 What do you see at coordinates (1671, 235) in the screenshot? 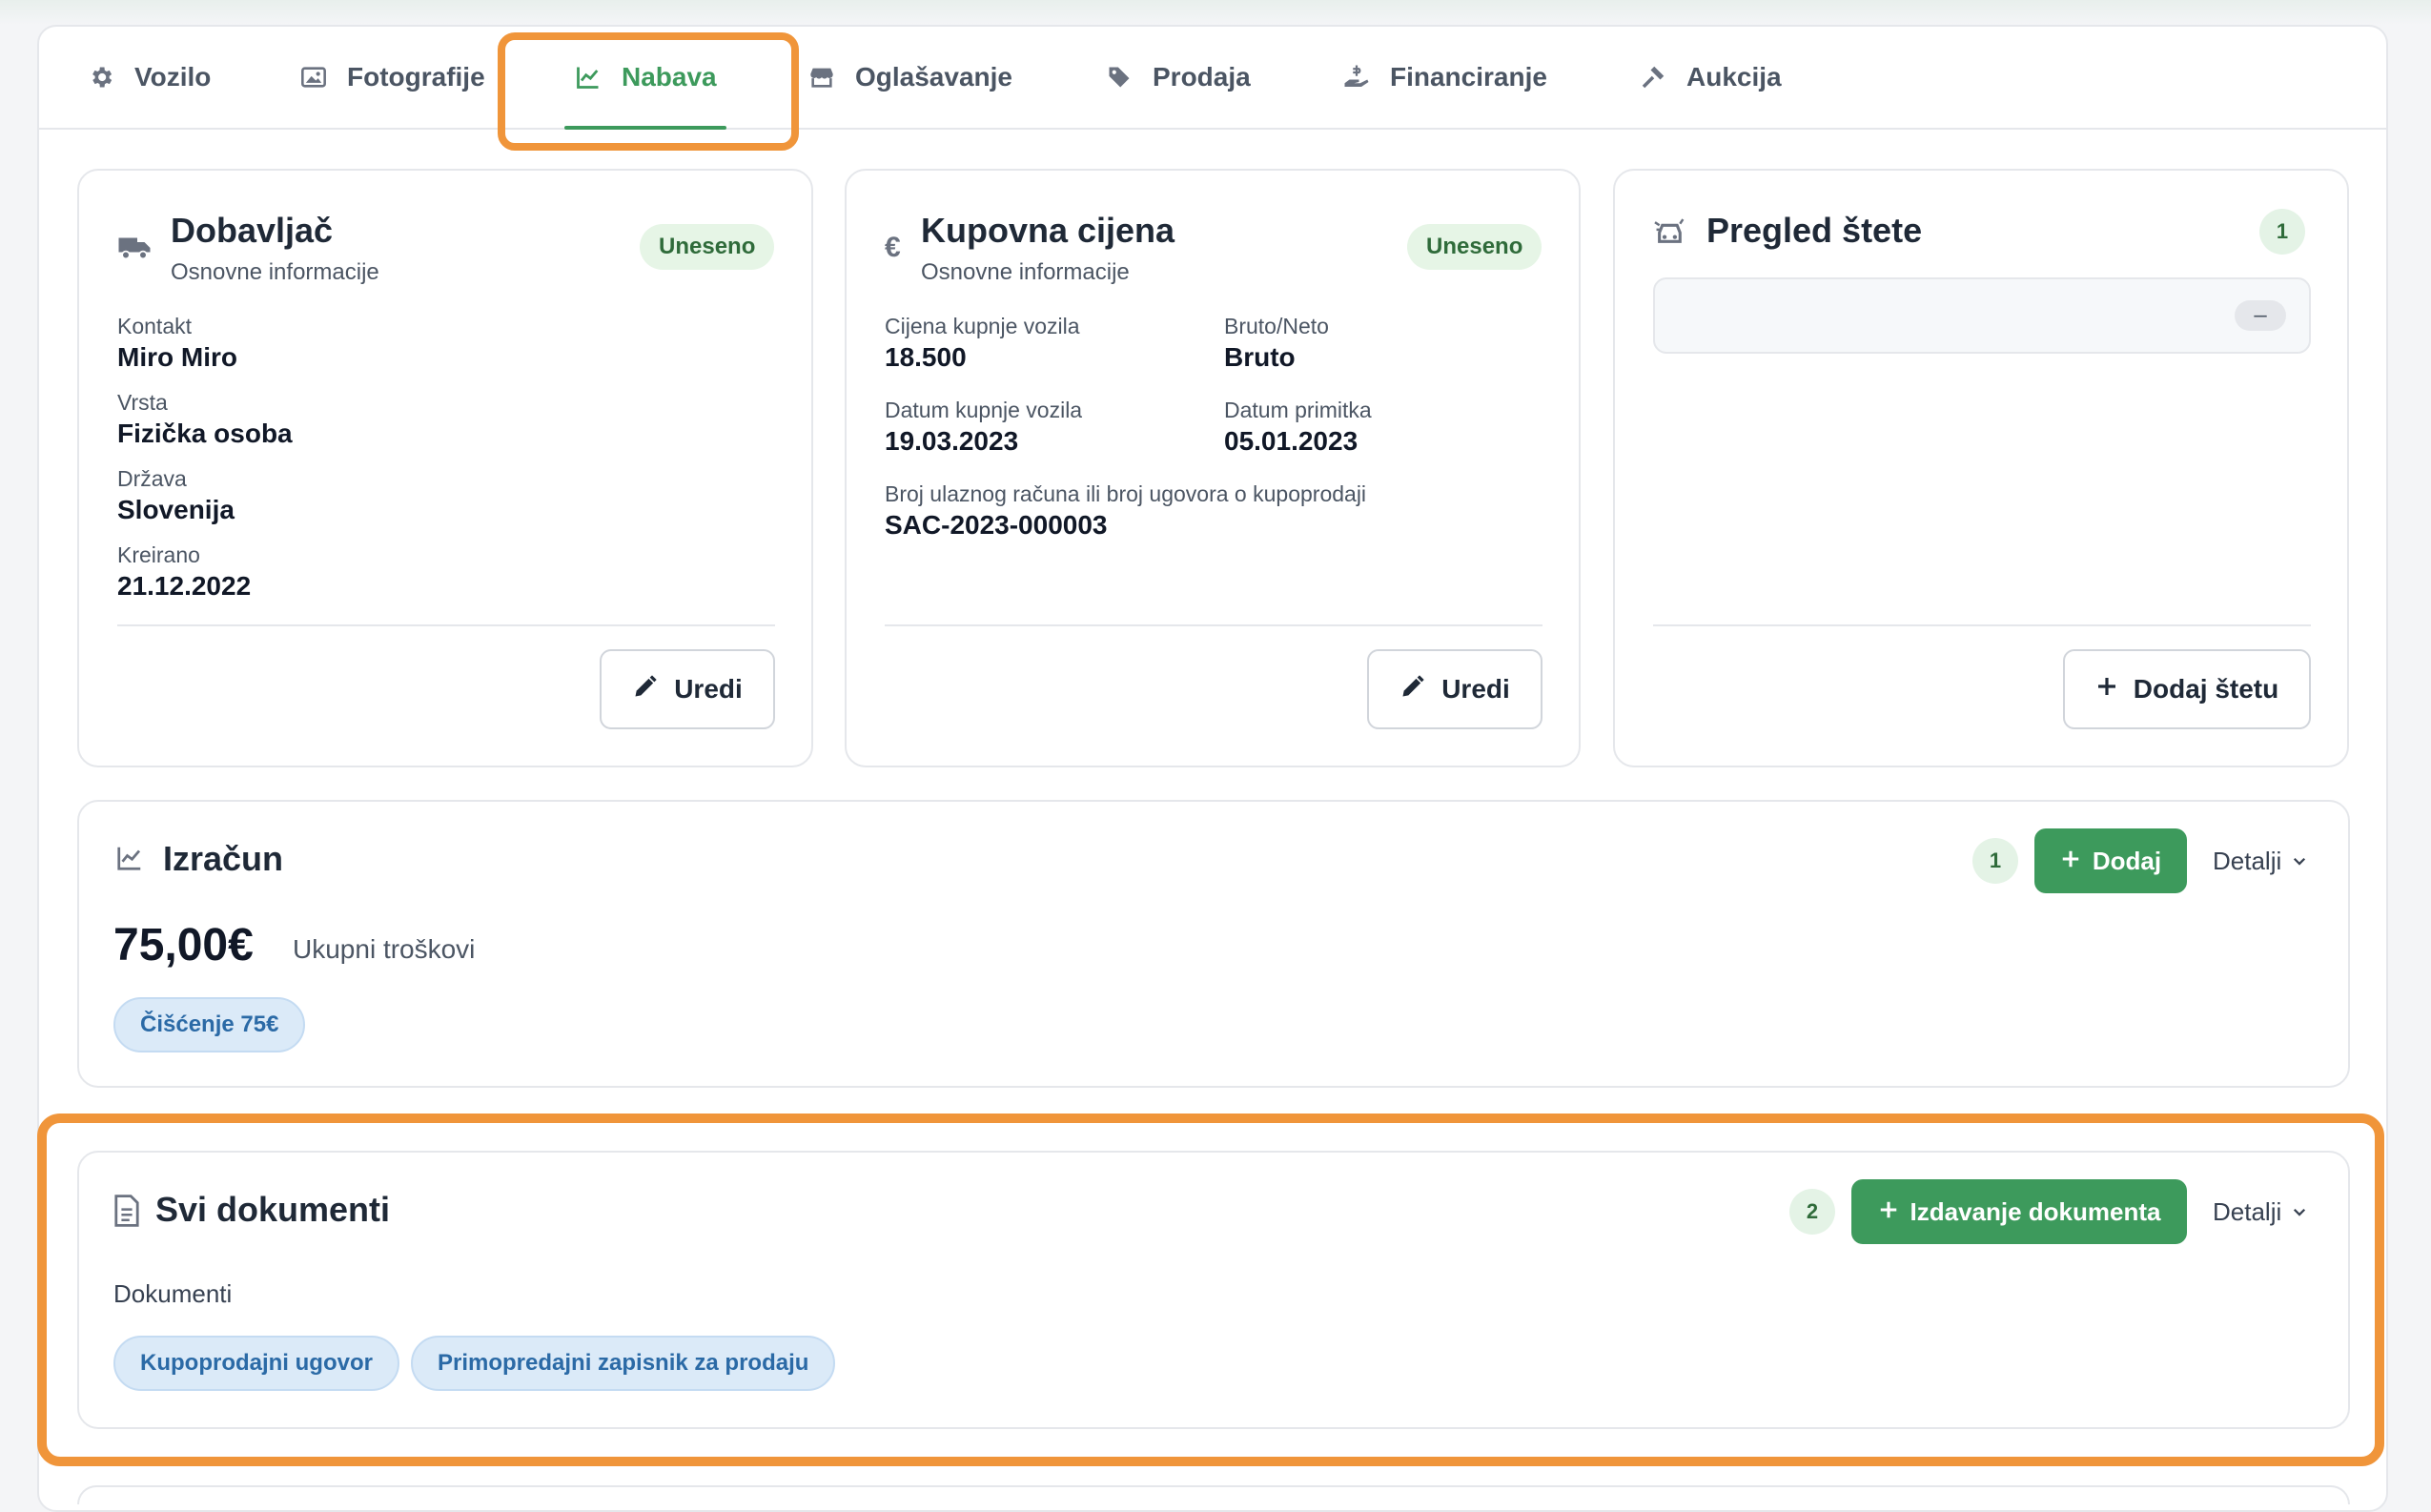
I see `car-crash-icon` at bounding box center [1671, 235].